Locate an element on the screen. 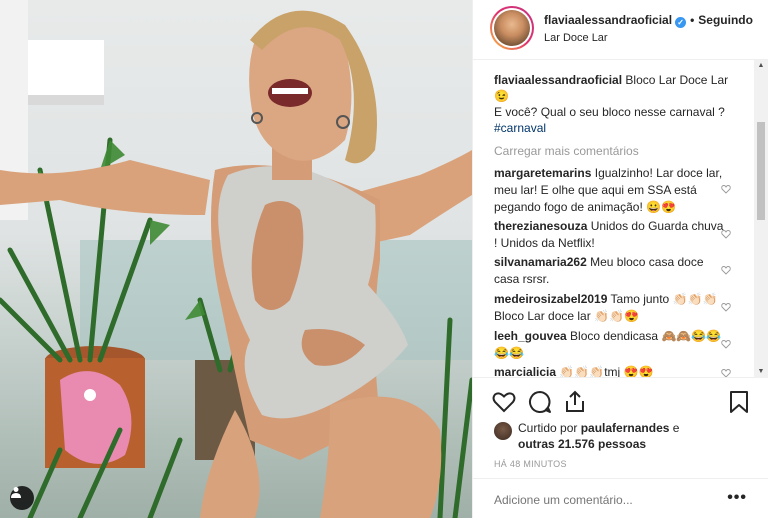  caption-username: flaviaalessandraoficial is located at coordinates (558, 80).